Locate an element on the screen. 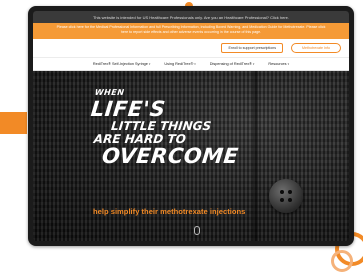 This screenshot has height=272, width=363. nav-item-dispensing: Dispensing of RediTrex® ▾ is located at coordinates (232, 64).